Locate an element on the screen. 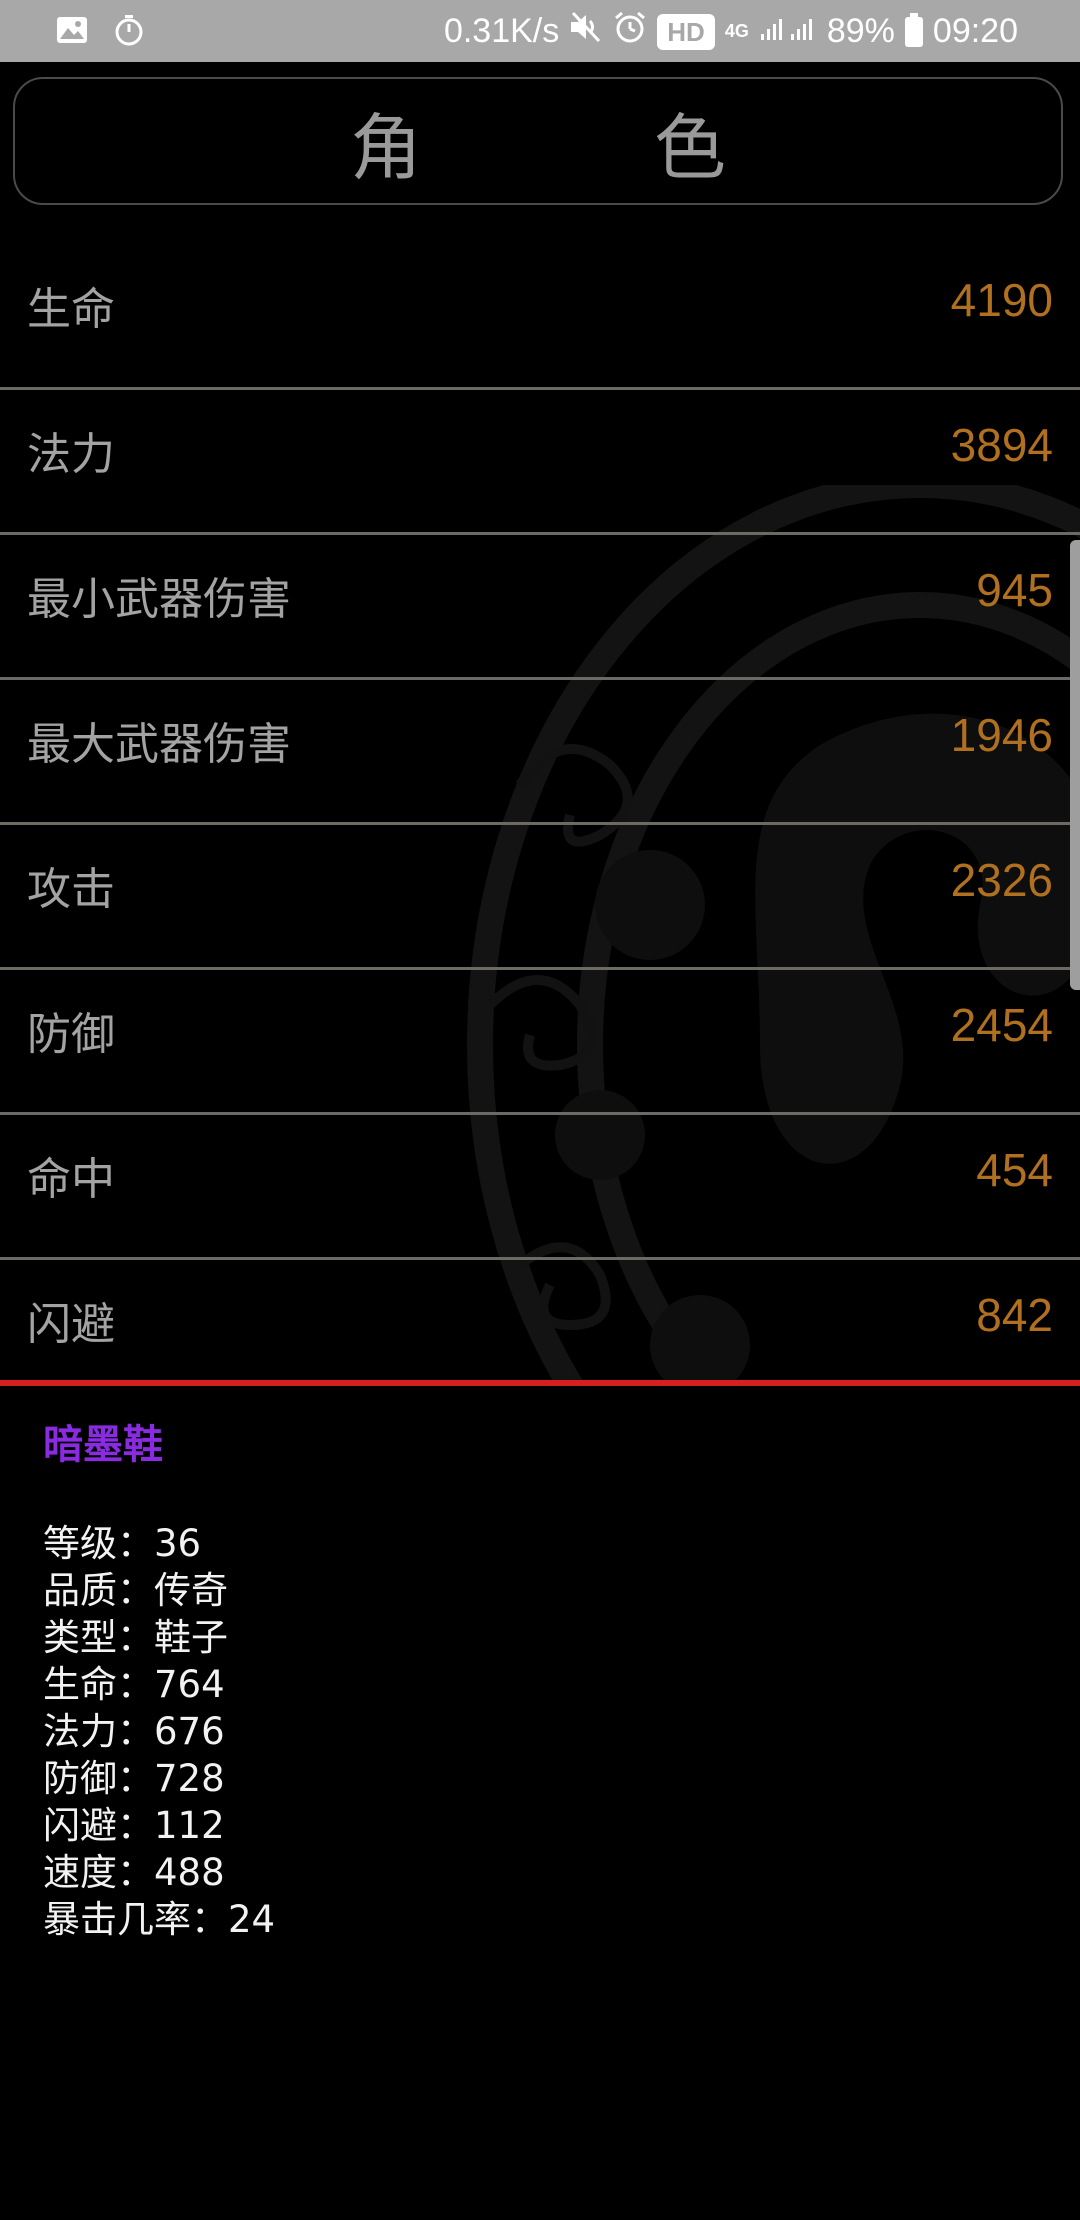 The image size is (1080, 2220). stat-row-defense: 防御 2454 is located at coordinates (540, 1042).